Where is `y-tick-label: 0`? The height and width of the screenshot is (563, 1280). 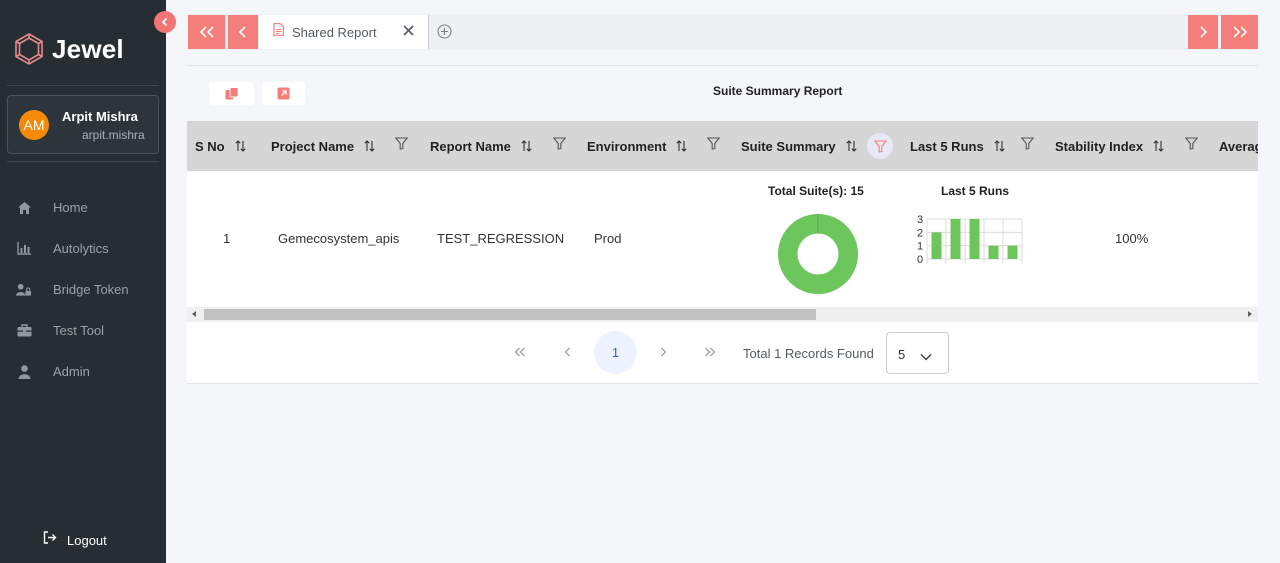 y-tick-label: 0 is located at coordinates (920, 260).